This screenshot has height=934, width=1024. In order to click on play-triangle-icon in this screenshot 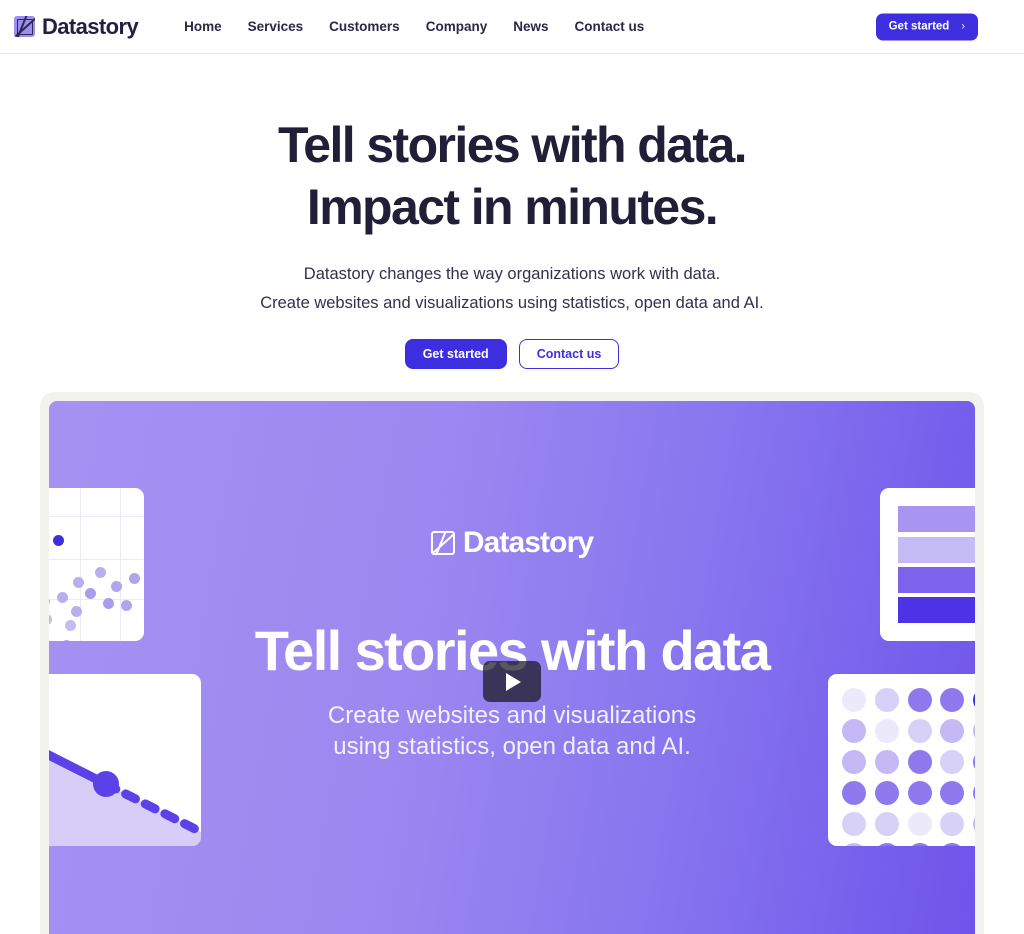, I will do `click(513, 681)`.